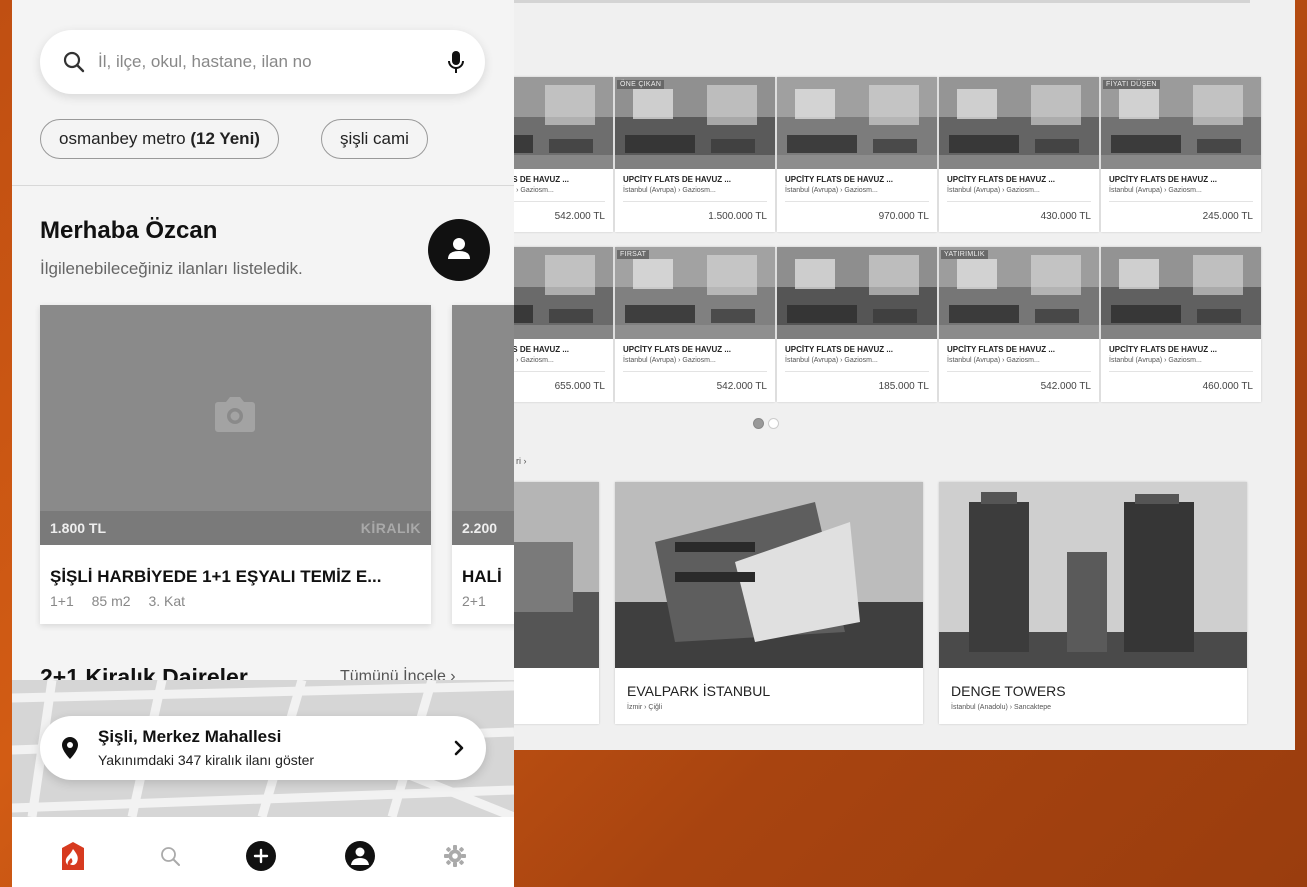 This screenshot has height=887, width=1307. I want to click on listing-price: 430.000 TL, so click(1065, 216).